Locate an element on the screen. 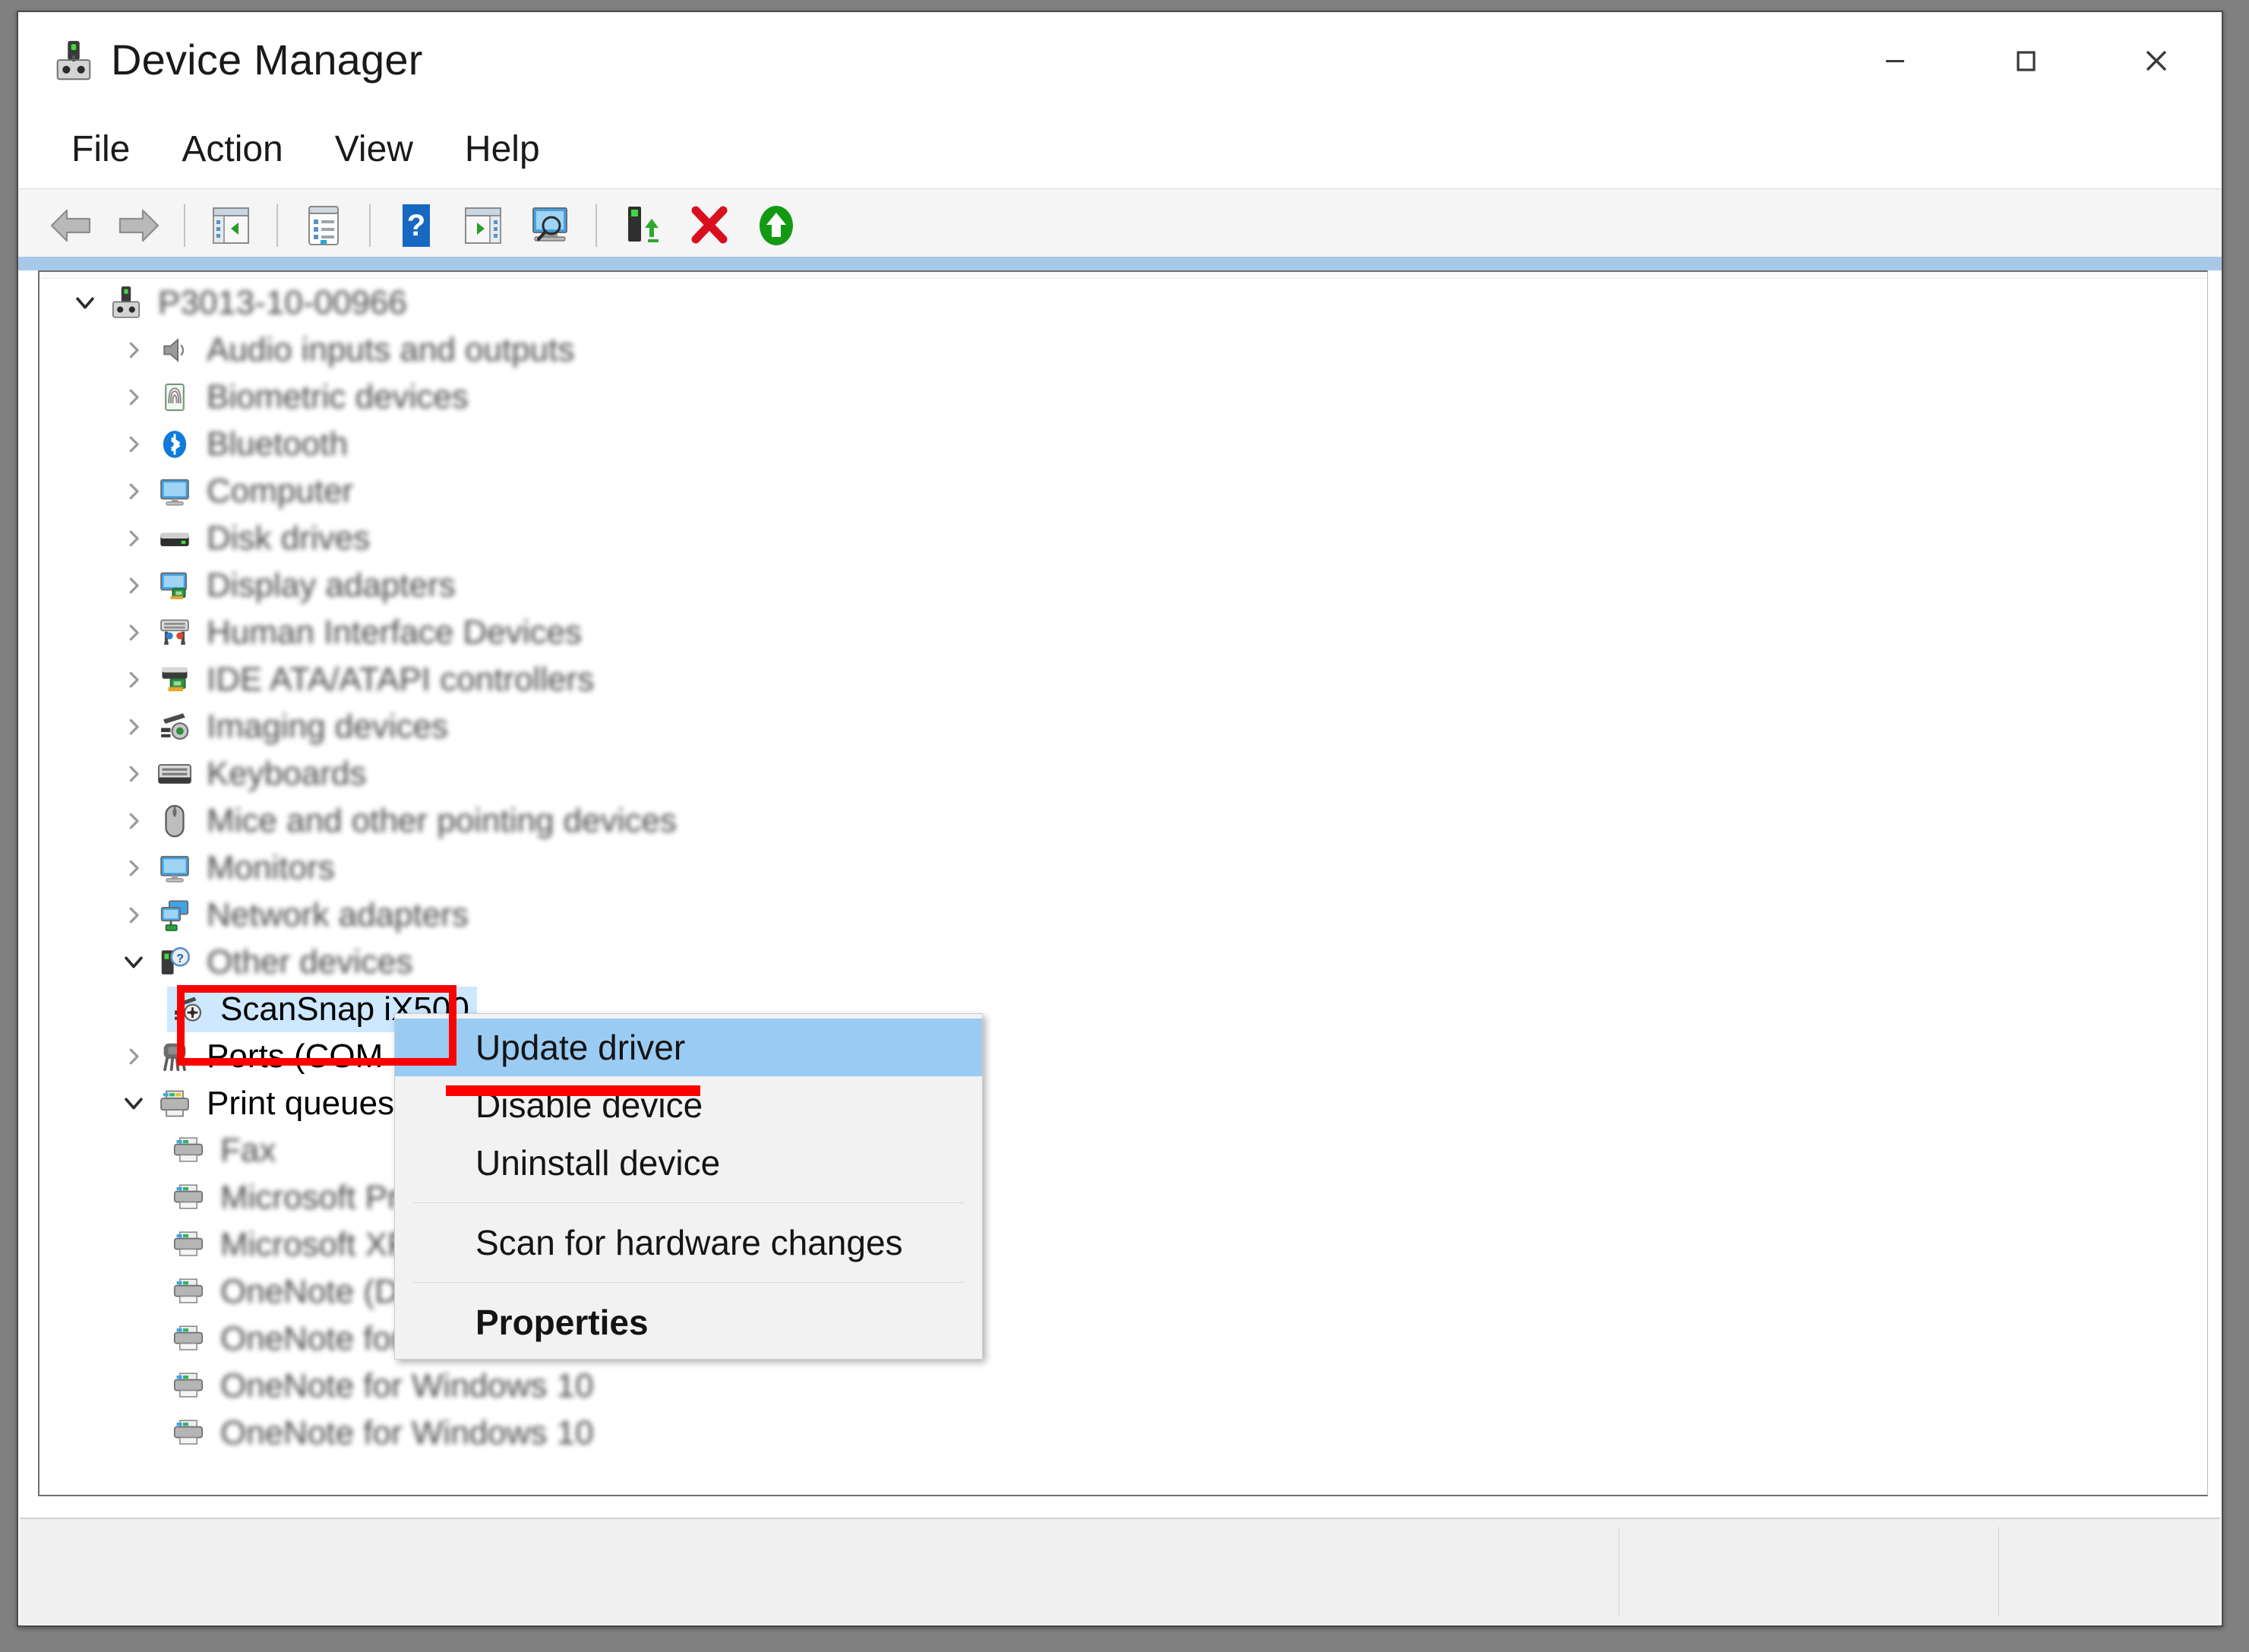  tree-item-hid: Human Interface Devices is located at coordinates (1123, 632).